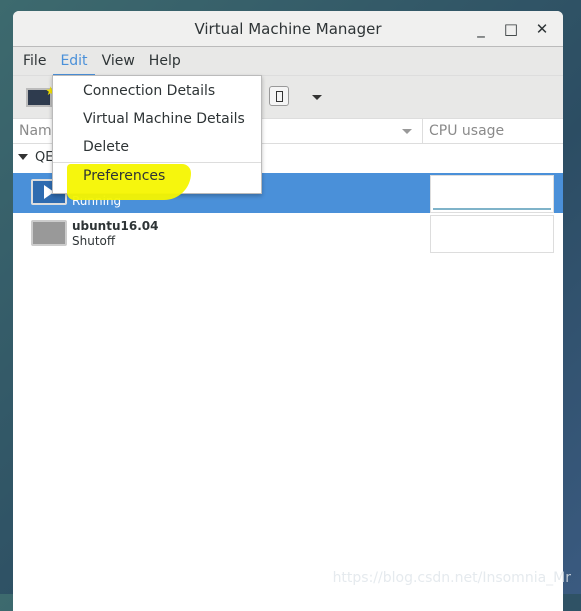 The image size is (581, 611). Describe the element at coordinates (466, 131) in the screenshot. I see `column-cpu-usage: CPU usage` at that location.